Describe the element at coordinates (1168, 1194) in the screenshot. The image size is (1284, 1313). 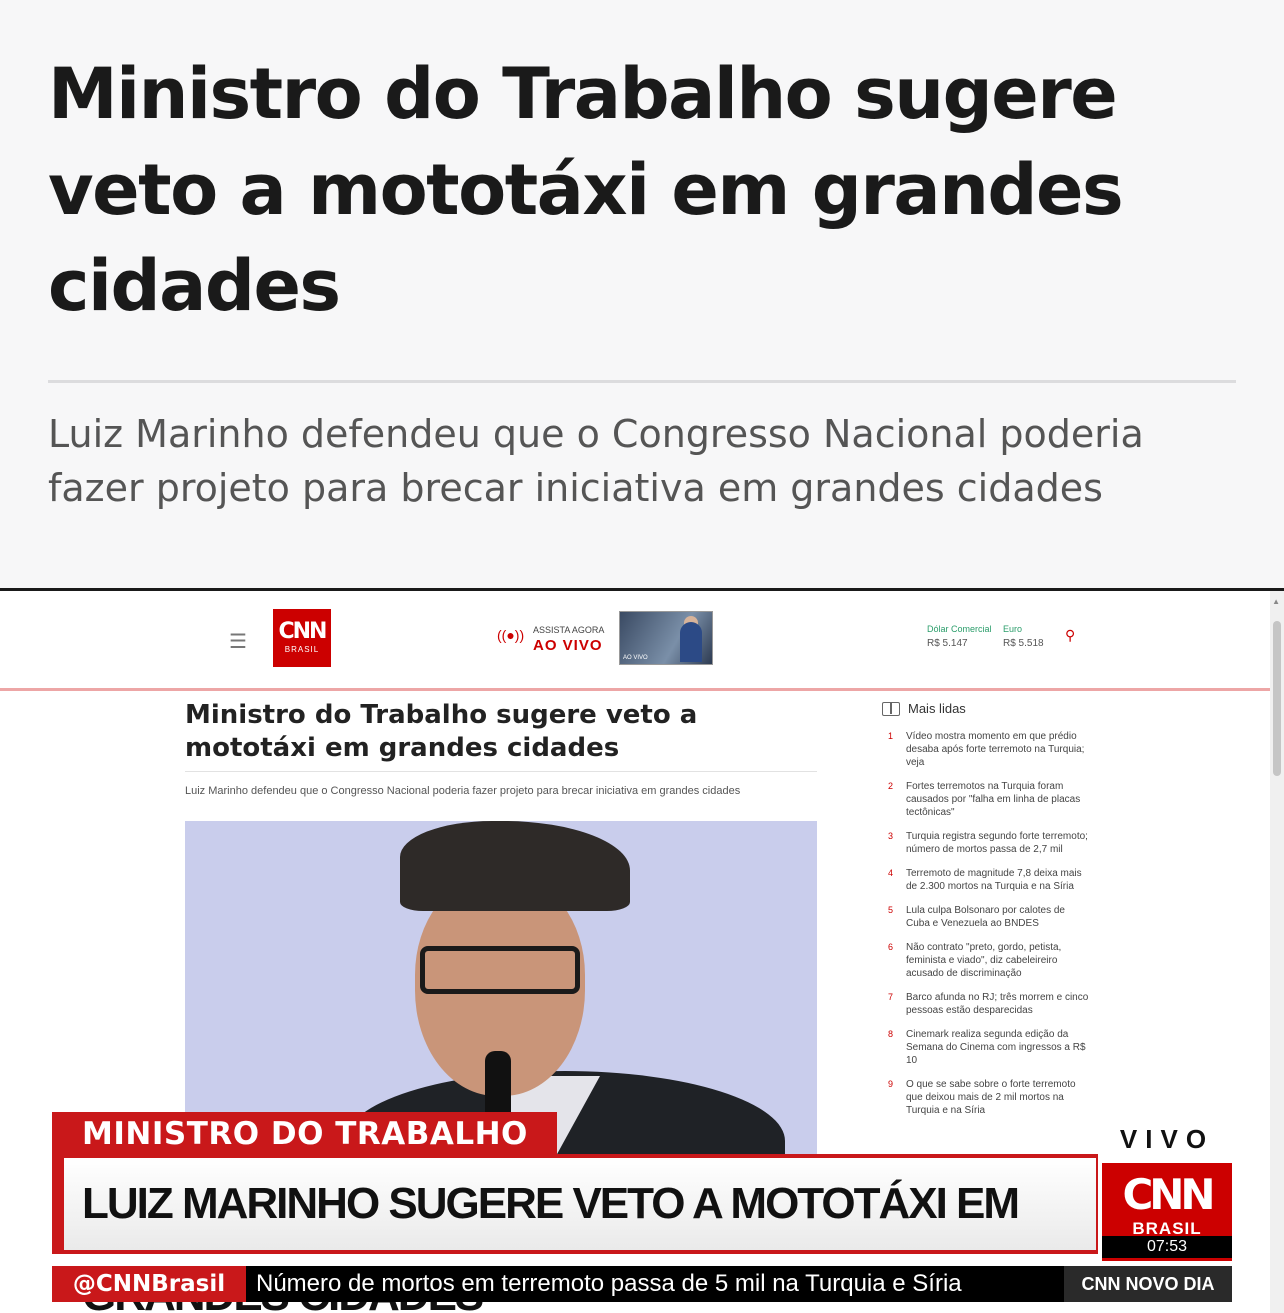
I see `overlay-logo-text: CNN` at that location.